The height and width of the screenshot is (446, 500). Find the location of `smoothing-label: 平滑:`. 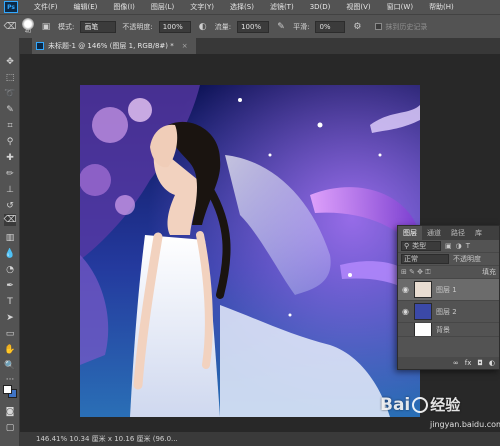

smoothing-label: 平滑: is located at coordinates (301, 26).